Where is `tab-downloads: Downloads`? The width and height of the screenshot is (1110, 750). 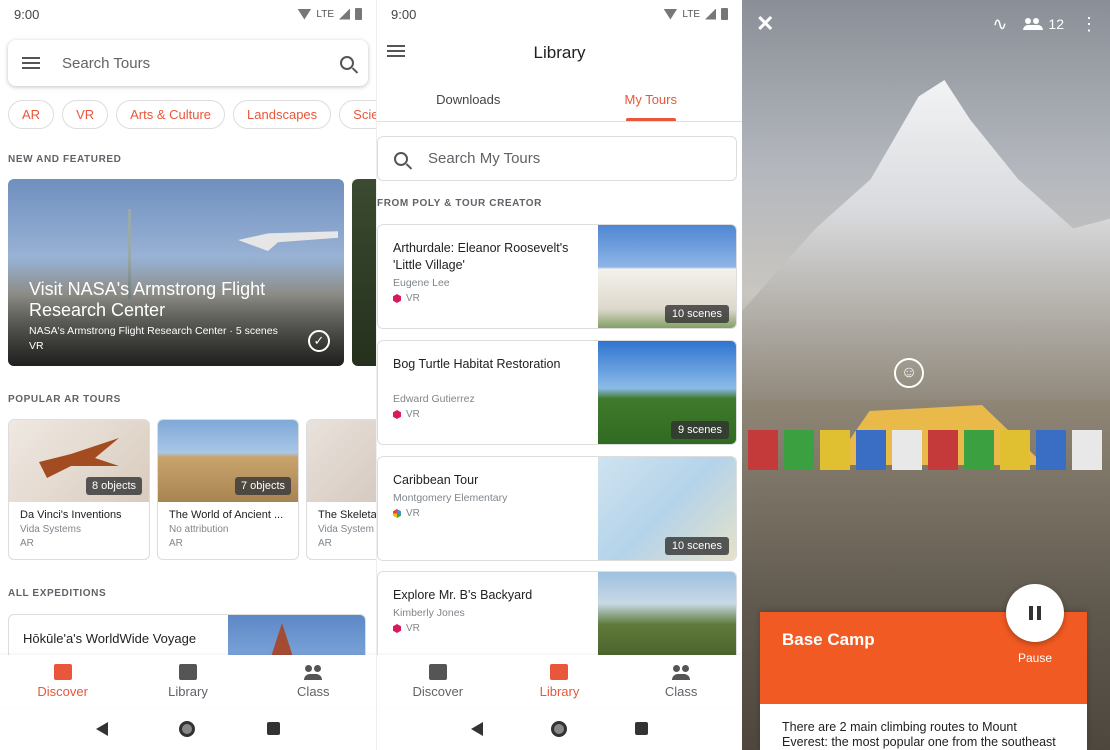 tab-downloads: Downloads is located at coordinates (468, 101).